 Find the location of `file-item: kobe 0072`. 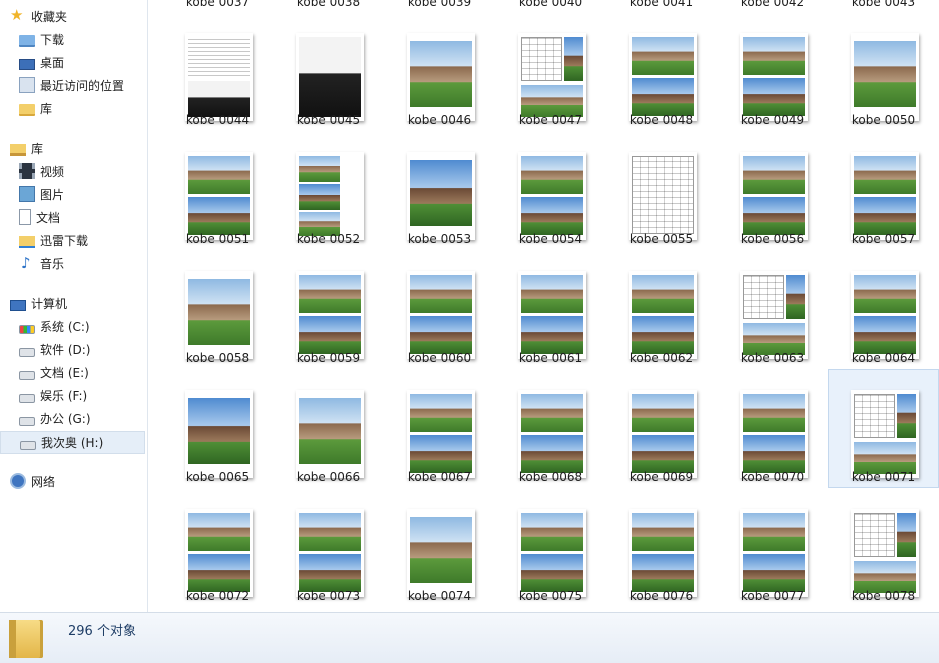

file-item: kobe 0072 is located at coordinates (217, 547).